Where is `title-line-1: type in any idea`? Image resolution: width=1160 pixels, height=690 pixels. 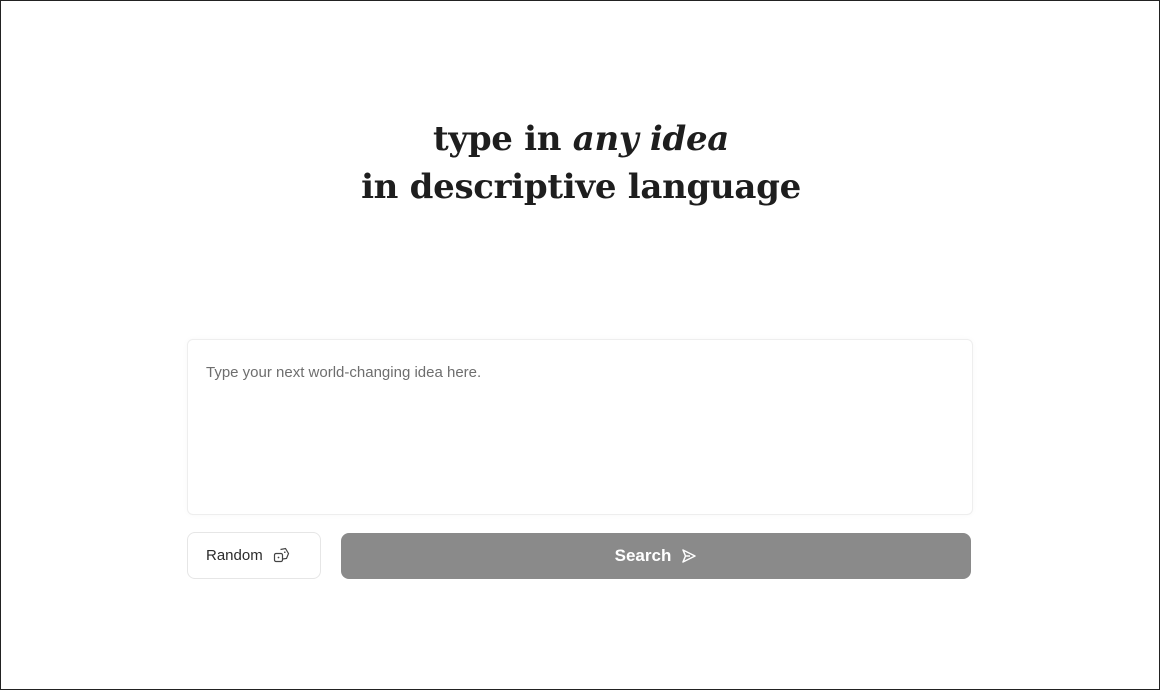
title-line-1: type in any idea is located at coordinates (581, 139).